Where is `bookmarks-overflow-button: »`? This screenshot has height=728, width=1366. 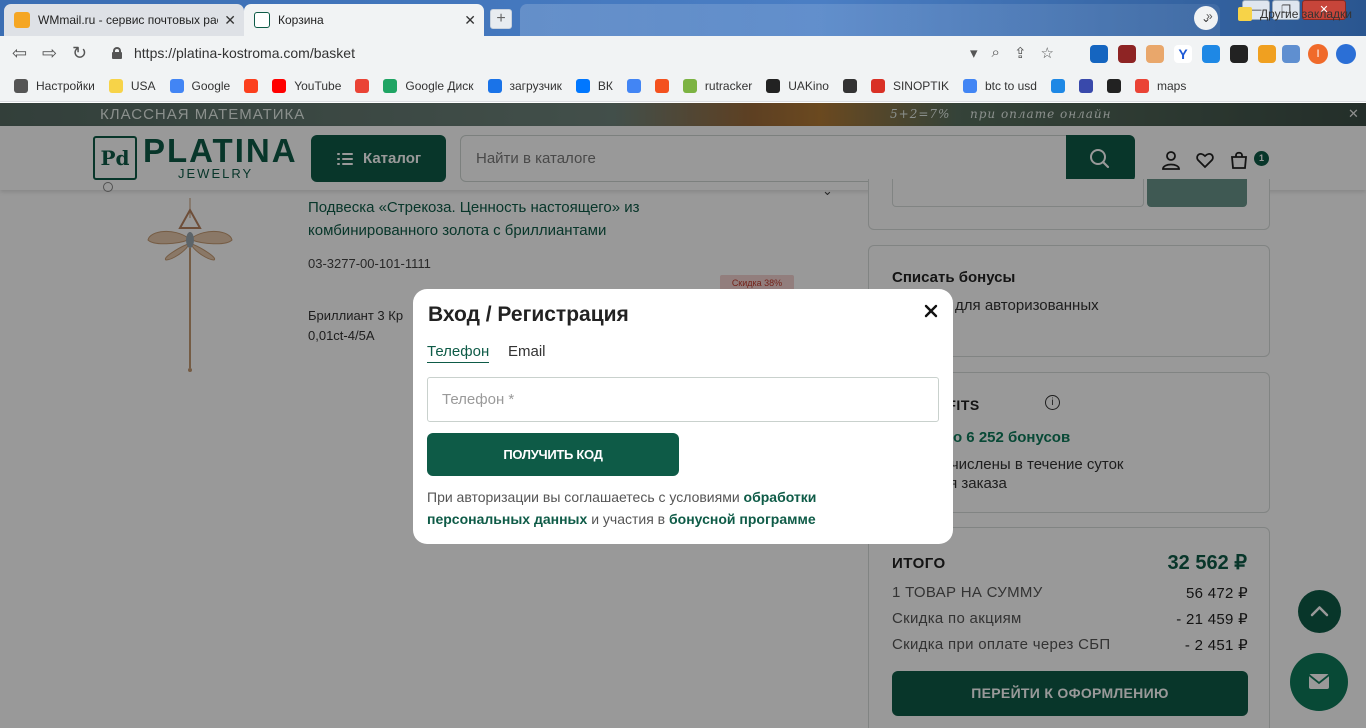
bookmarks-overflow-button: » is located at coordinates (1209, 16).